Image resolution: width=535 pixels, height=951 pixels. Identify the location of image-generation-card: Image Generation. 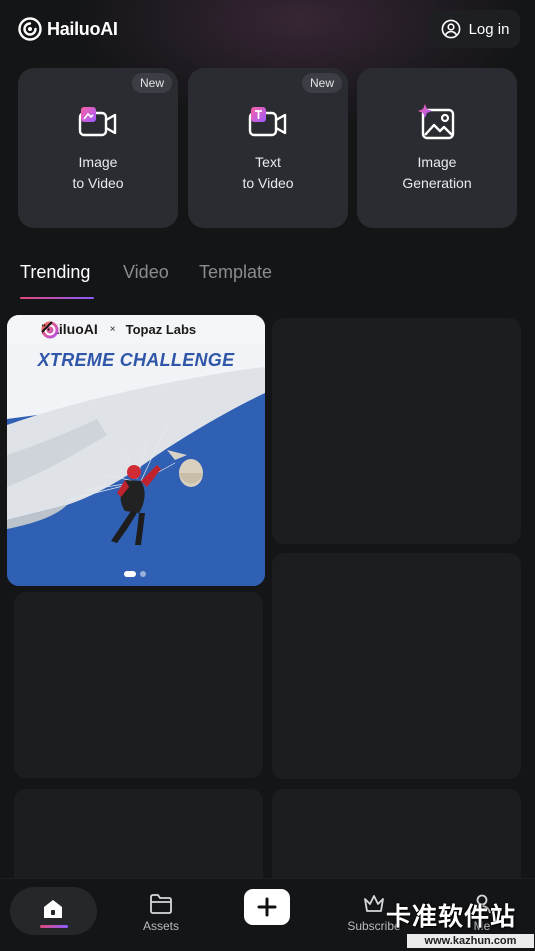
(437, 148).